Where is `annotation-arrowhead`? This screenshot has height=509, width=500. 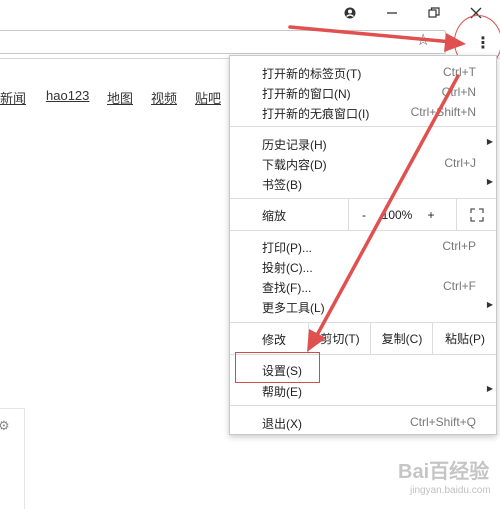 annotation-arrowhead is located at coordinates (455, 42).